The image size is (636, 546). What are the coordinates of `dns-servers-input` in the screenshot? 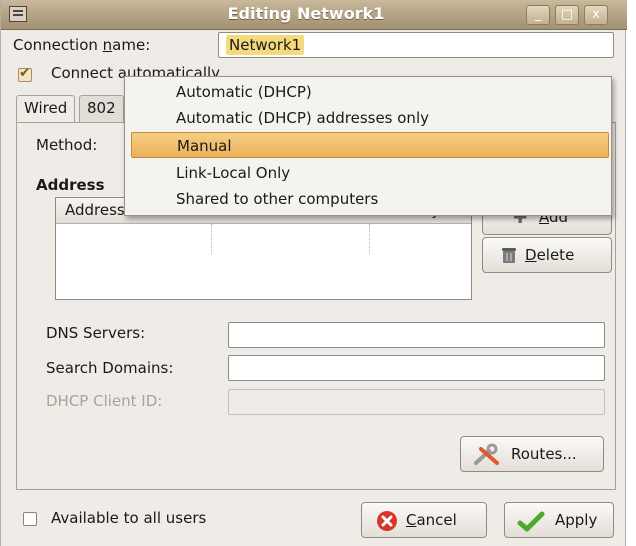 It's located at (416, 335).